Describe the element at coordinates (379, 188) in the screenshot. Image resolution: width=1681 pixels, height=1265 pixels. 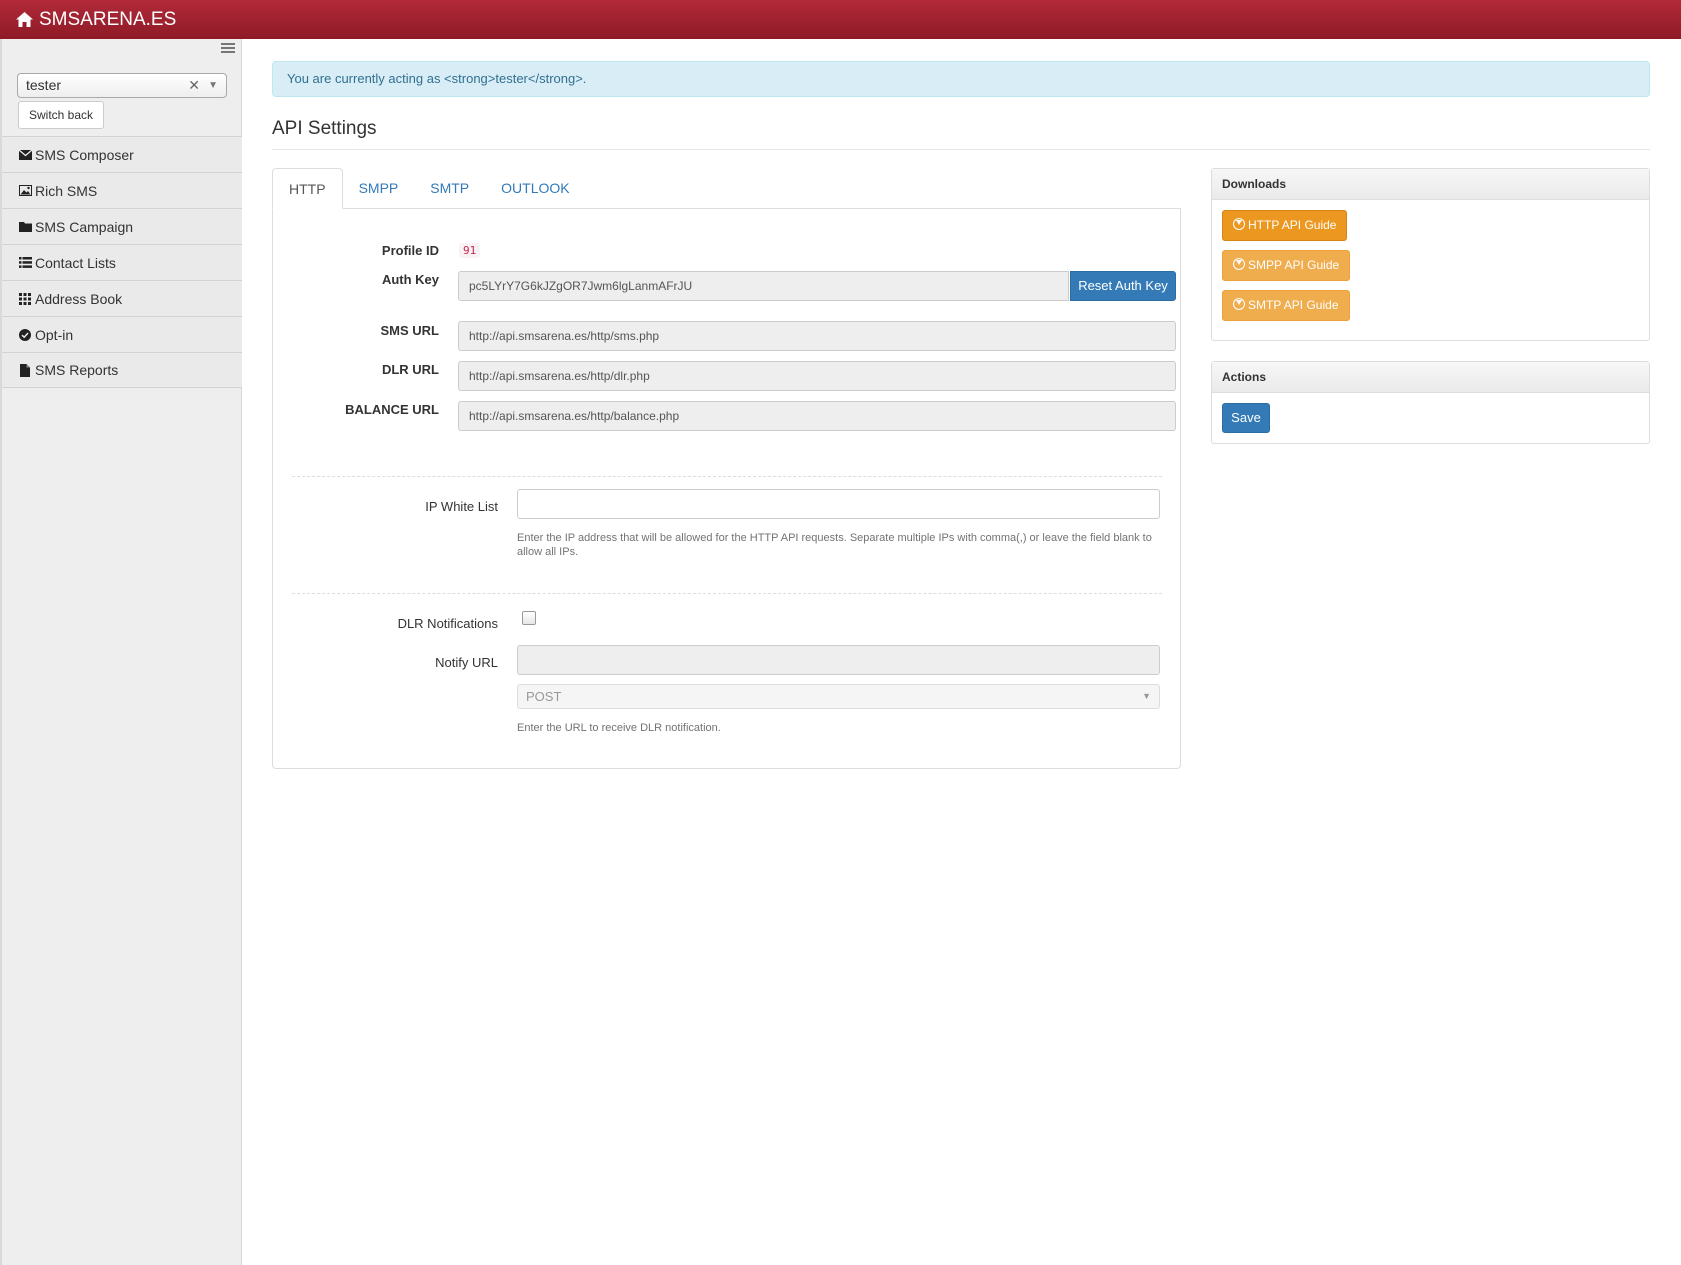
I see `tab-smpp: SMPP` at that location.